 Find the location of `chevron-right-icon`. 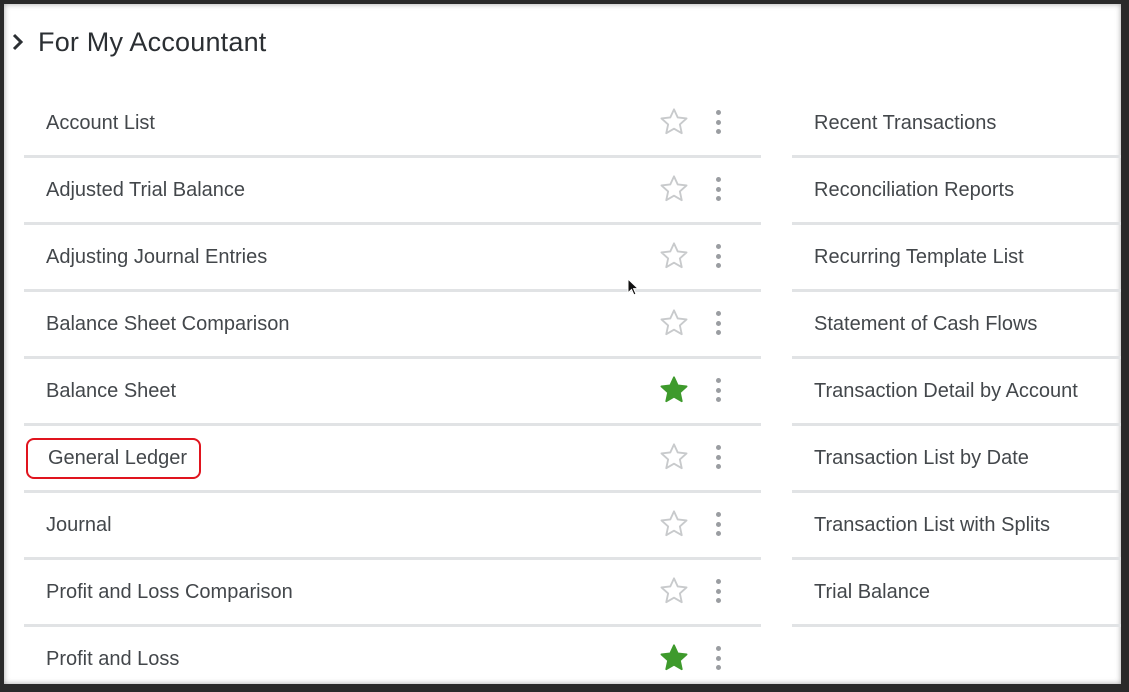

chevron-right-icon is located at coordinates (18, 42).